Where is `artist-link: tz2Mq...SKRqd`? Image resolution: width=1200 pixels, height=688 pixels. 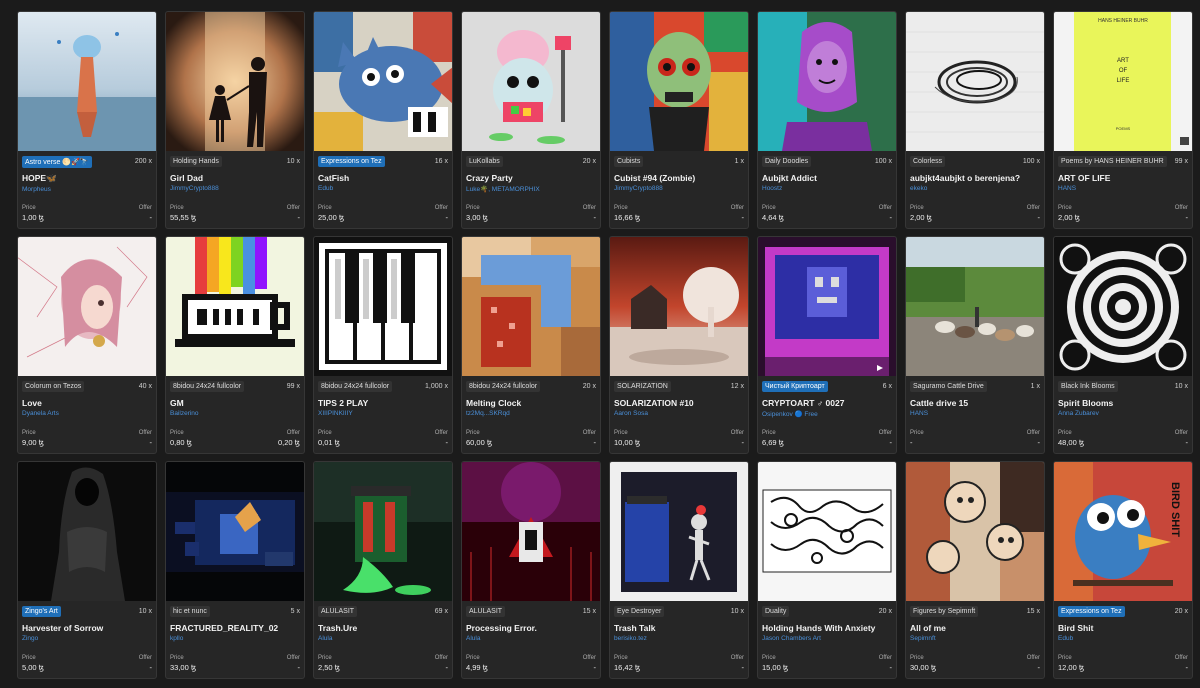 artist-link: tz2Mq...SKRqd is located at coordinates (531, 413).